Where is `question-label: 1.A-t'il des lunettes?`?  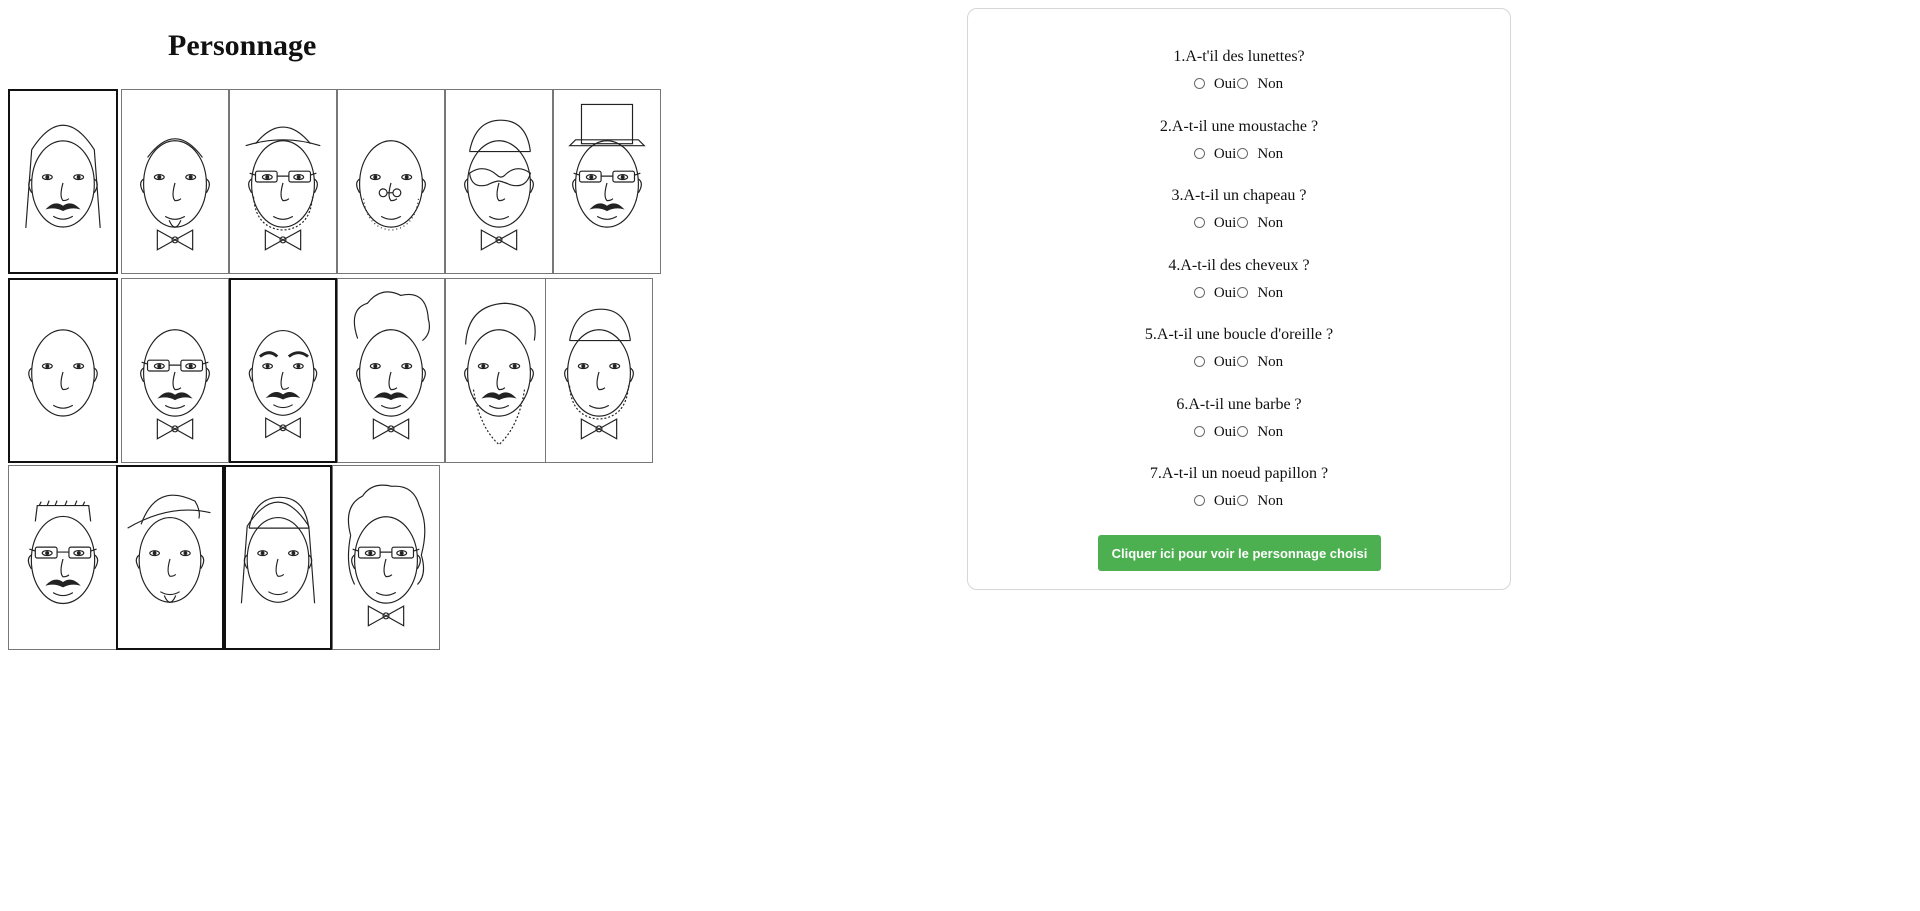 question-label: 1.A-t'il des lunettes? is located at coordinates (1239, 56).